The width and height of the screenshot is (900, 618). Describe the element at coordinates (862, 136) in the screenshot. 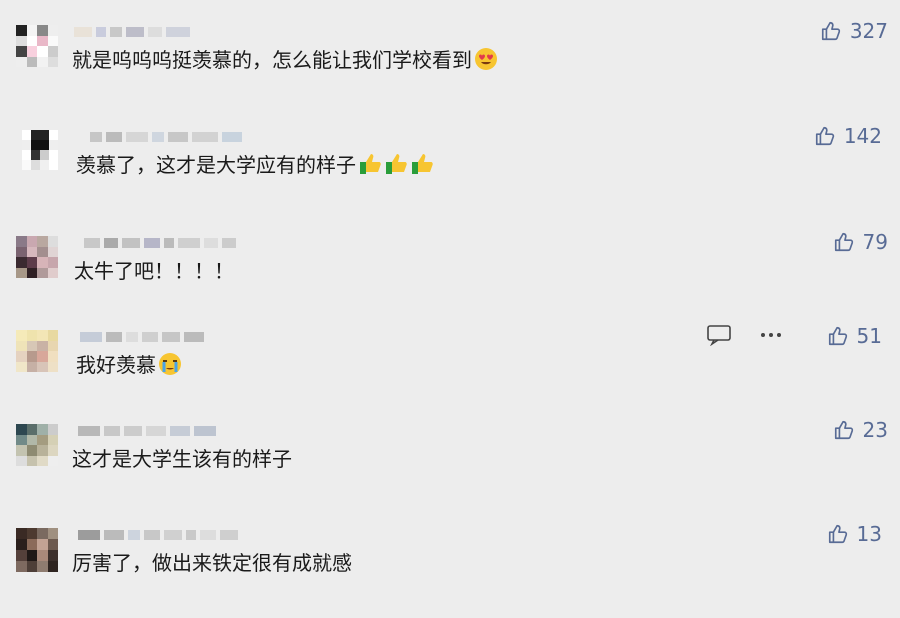

I see `like-count: 142` at that location.